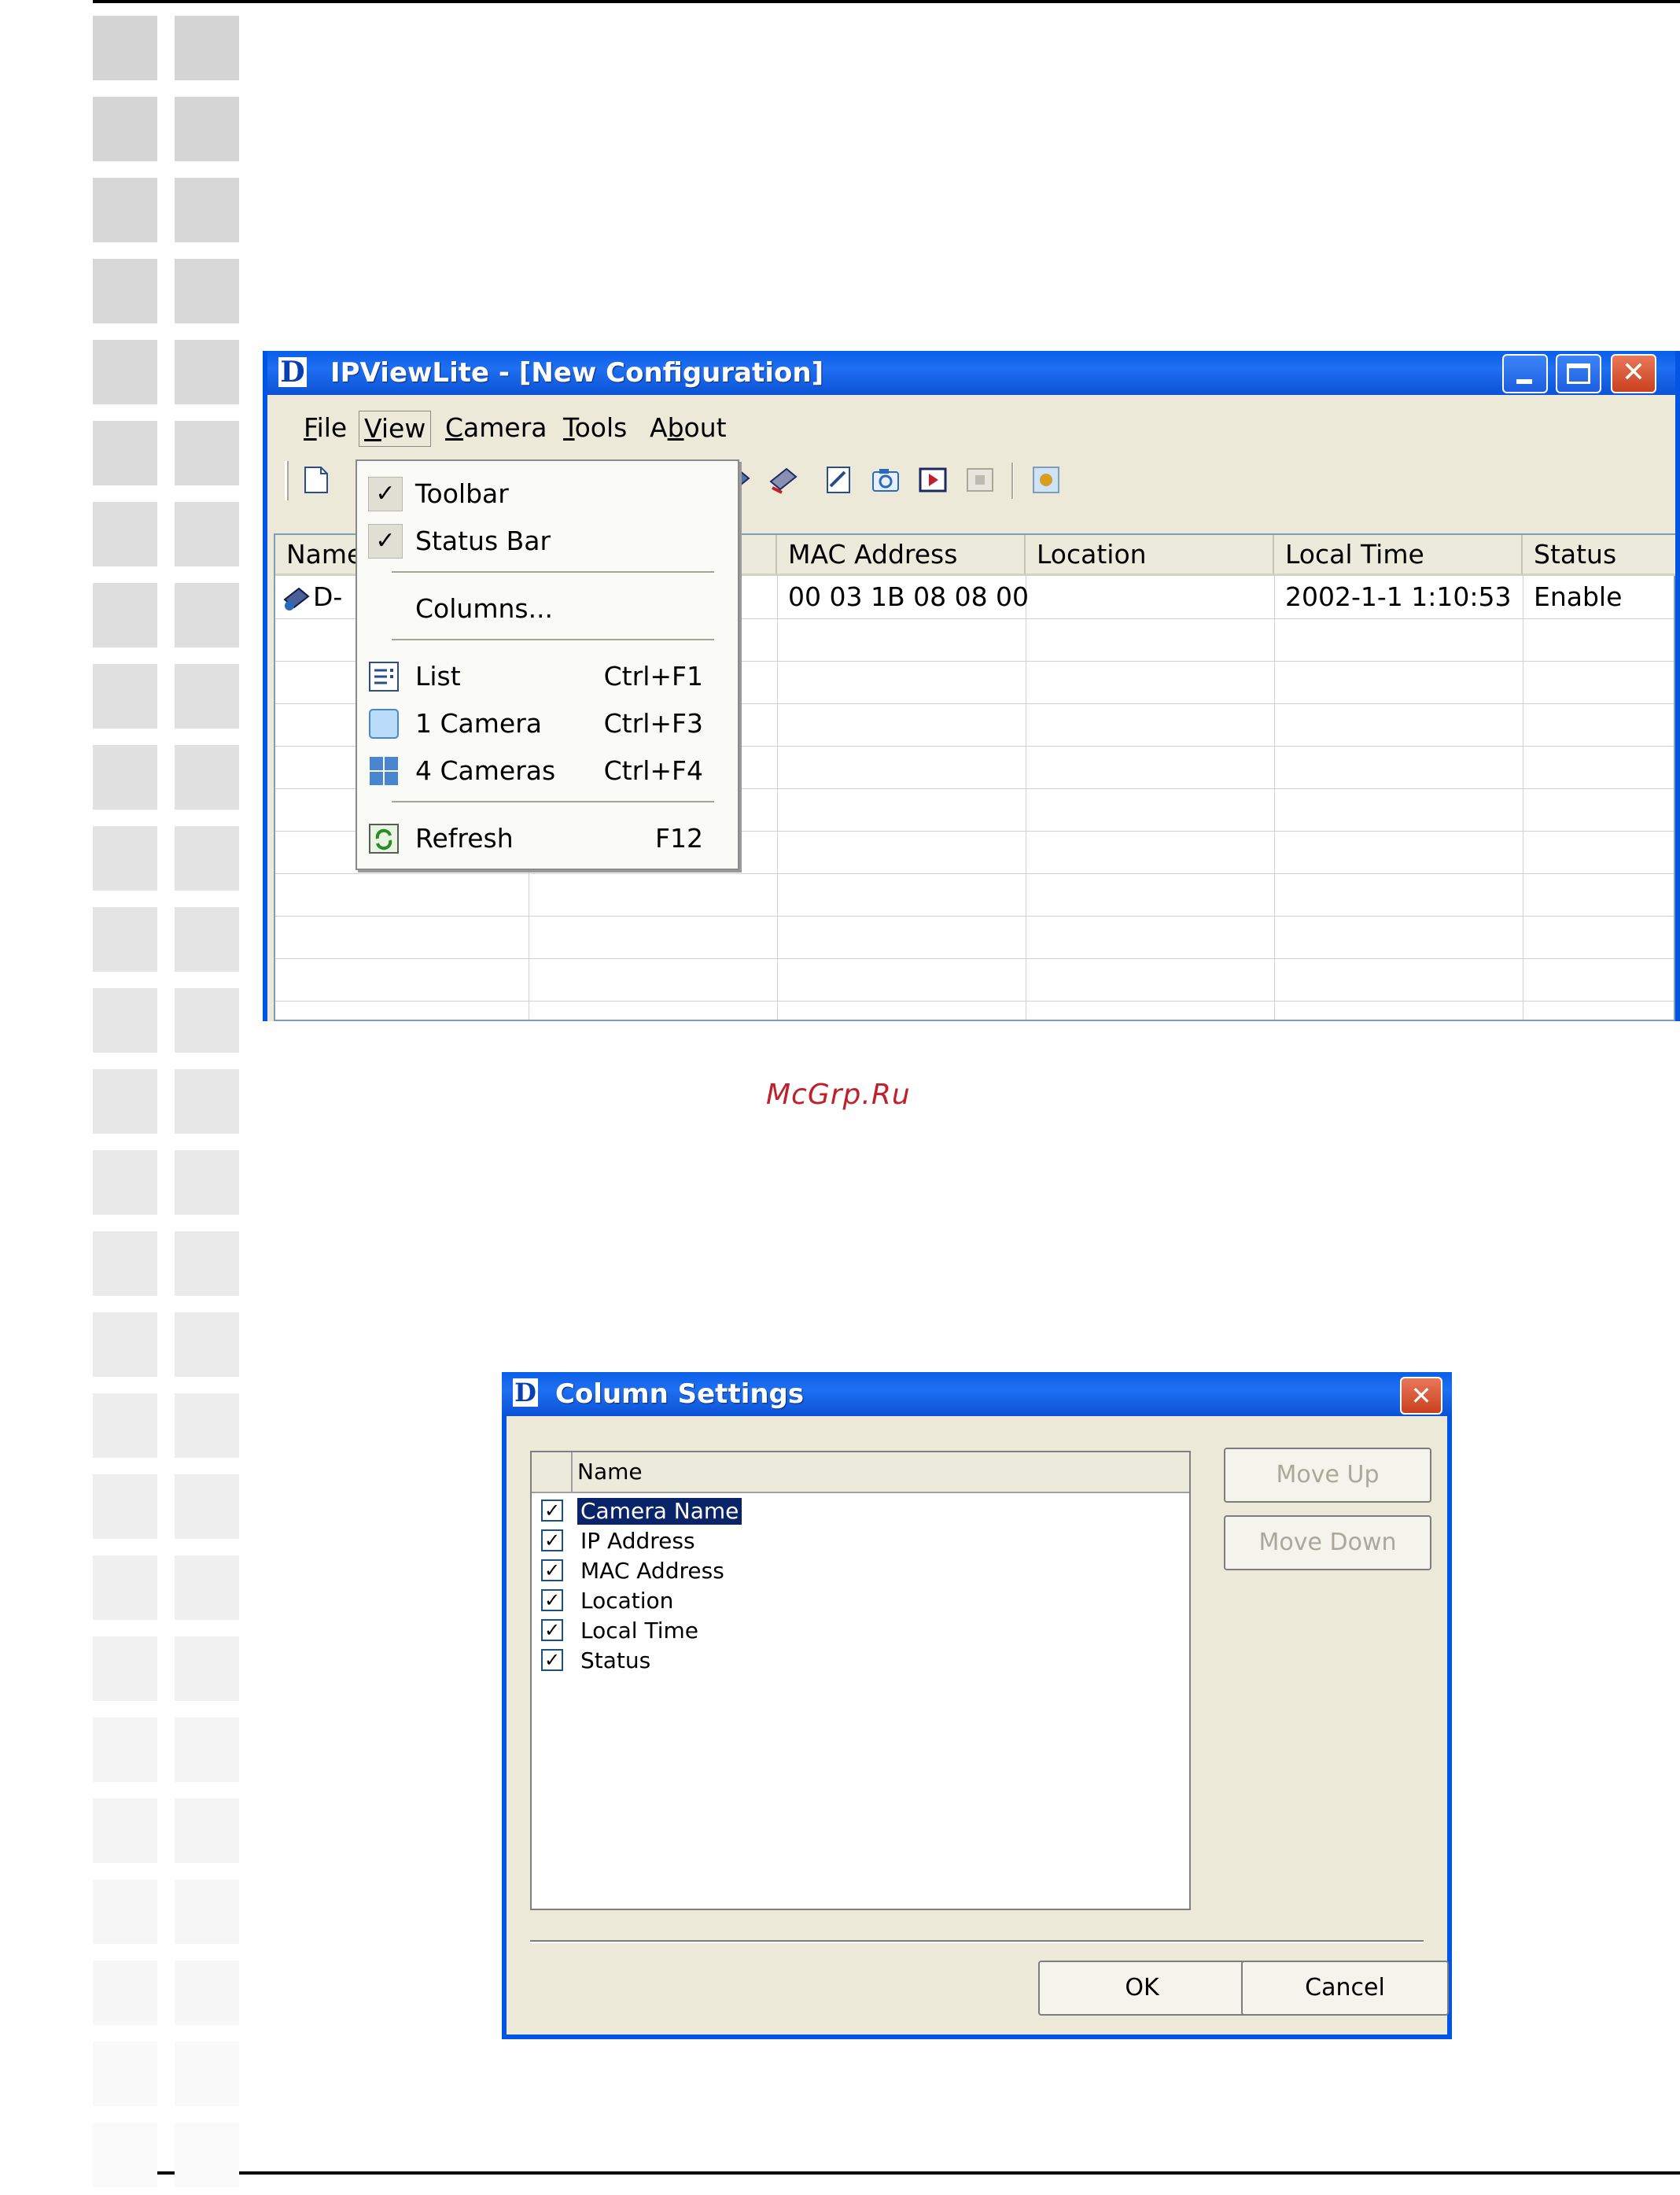  I want to click on list-item: ✓ Status, so click(860, 1661).